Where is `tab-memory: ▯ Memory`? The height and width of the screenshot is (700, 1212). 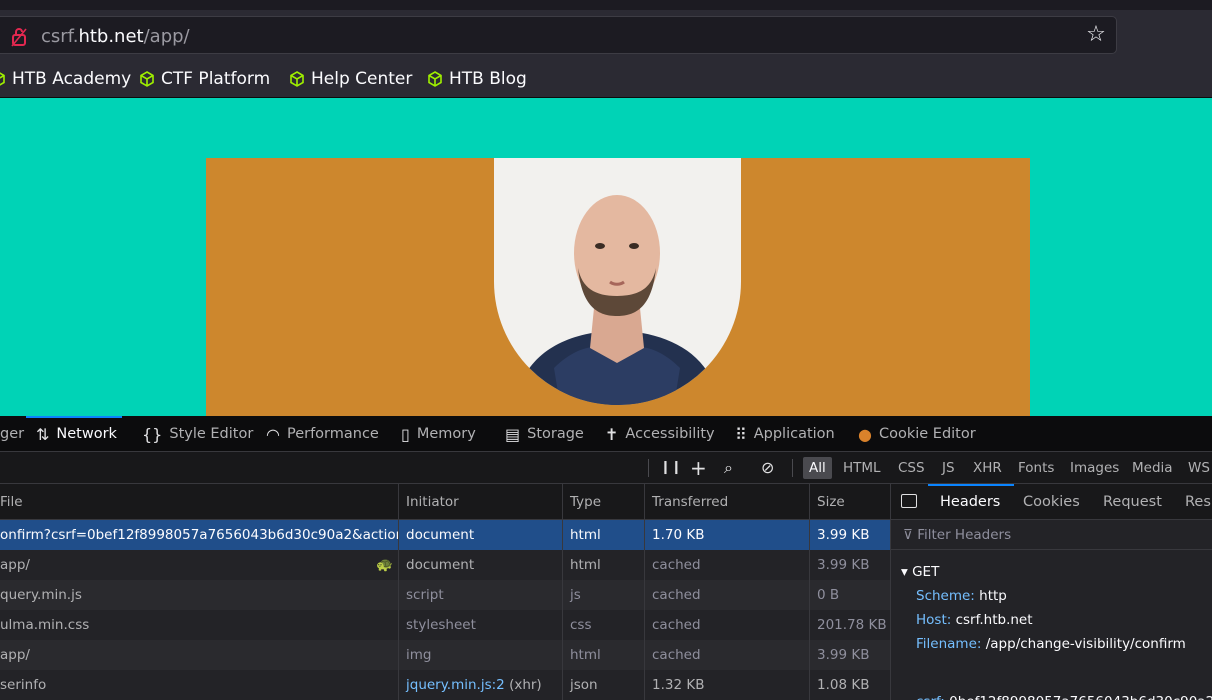 tab-memory: ▯ Memory is located at coordinates (438, 434).